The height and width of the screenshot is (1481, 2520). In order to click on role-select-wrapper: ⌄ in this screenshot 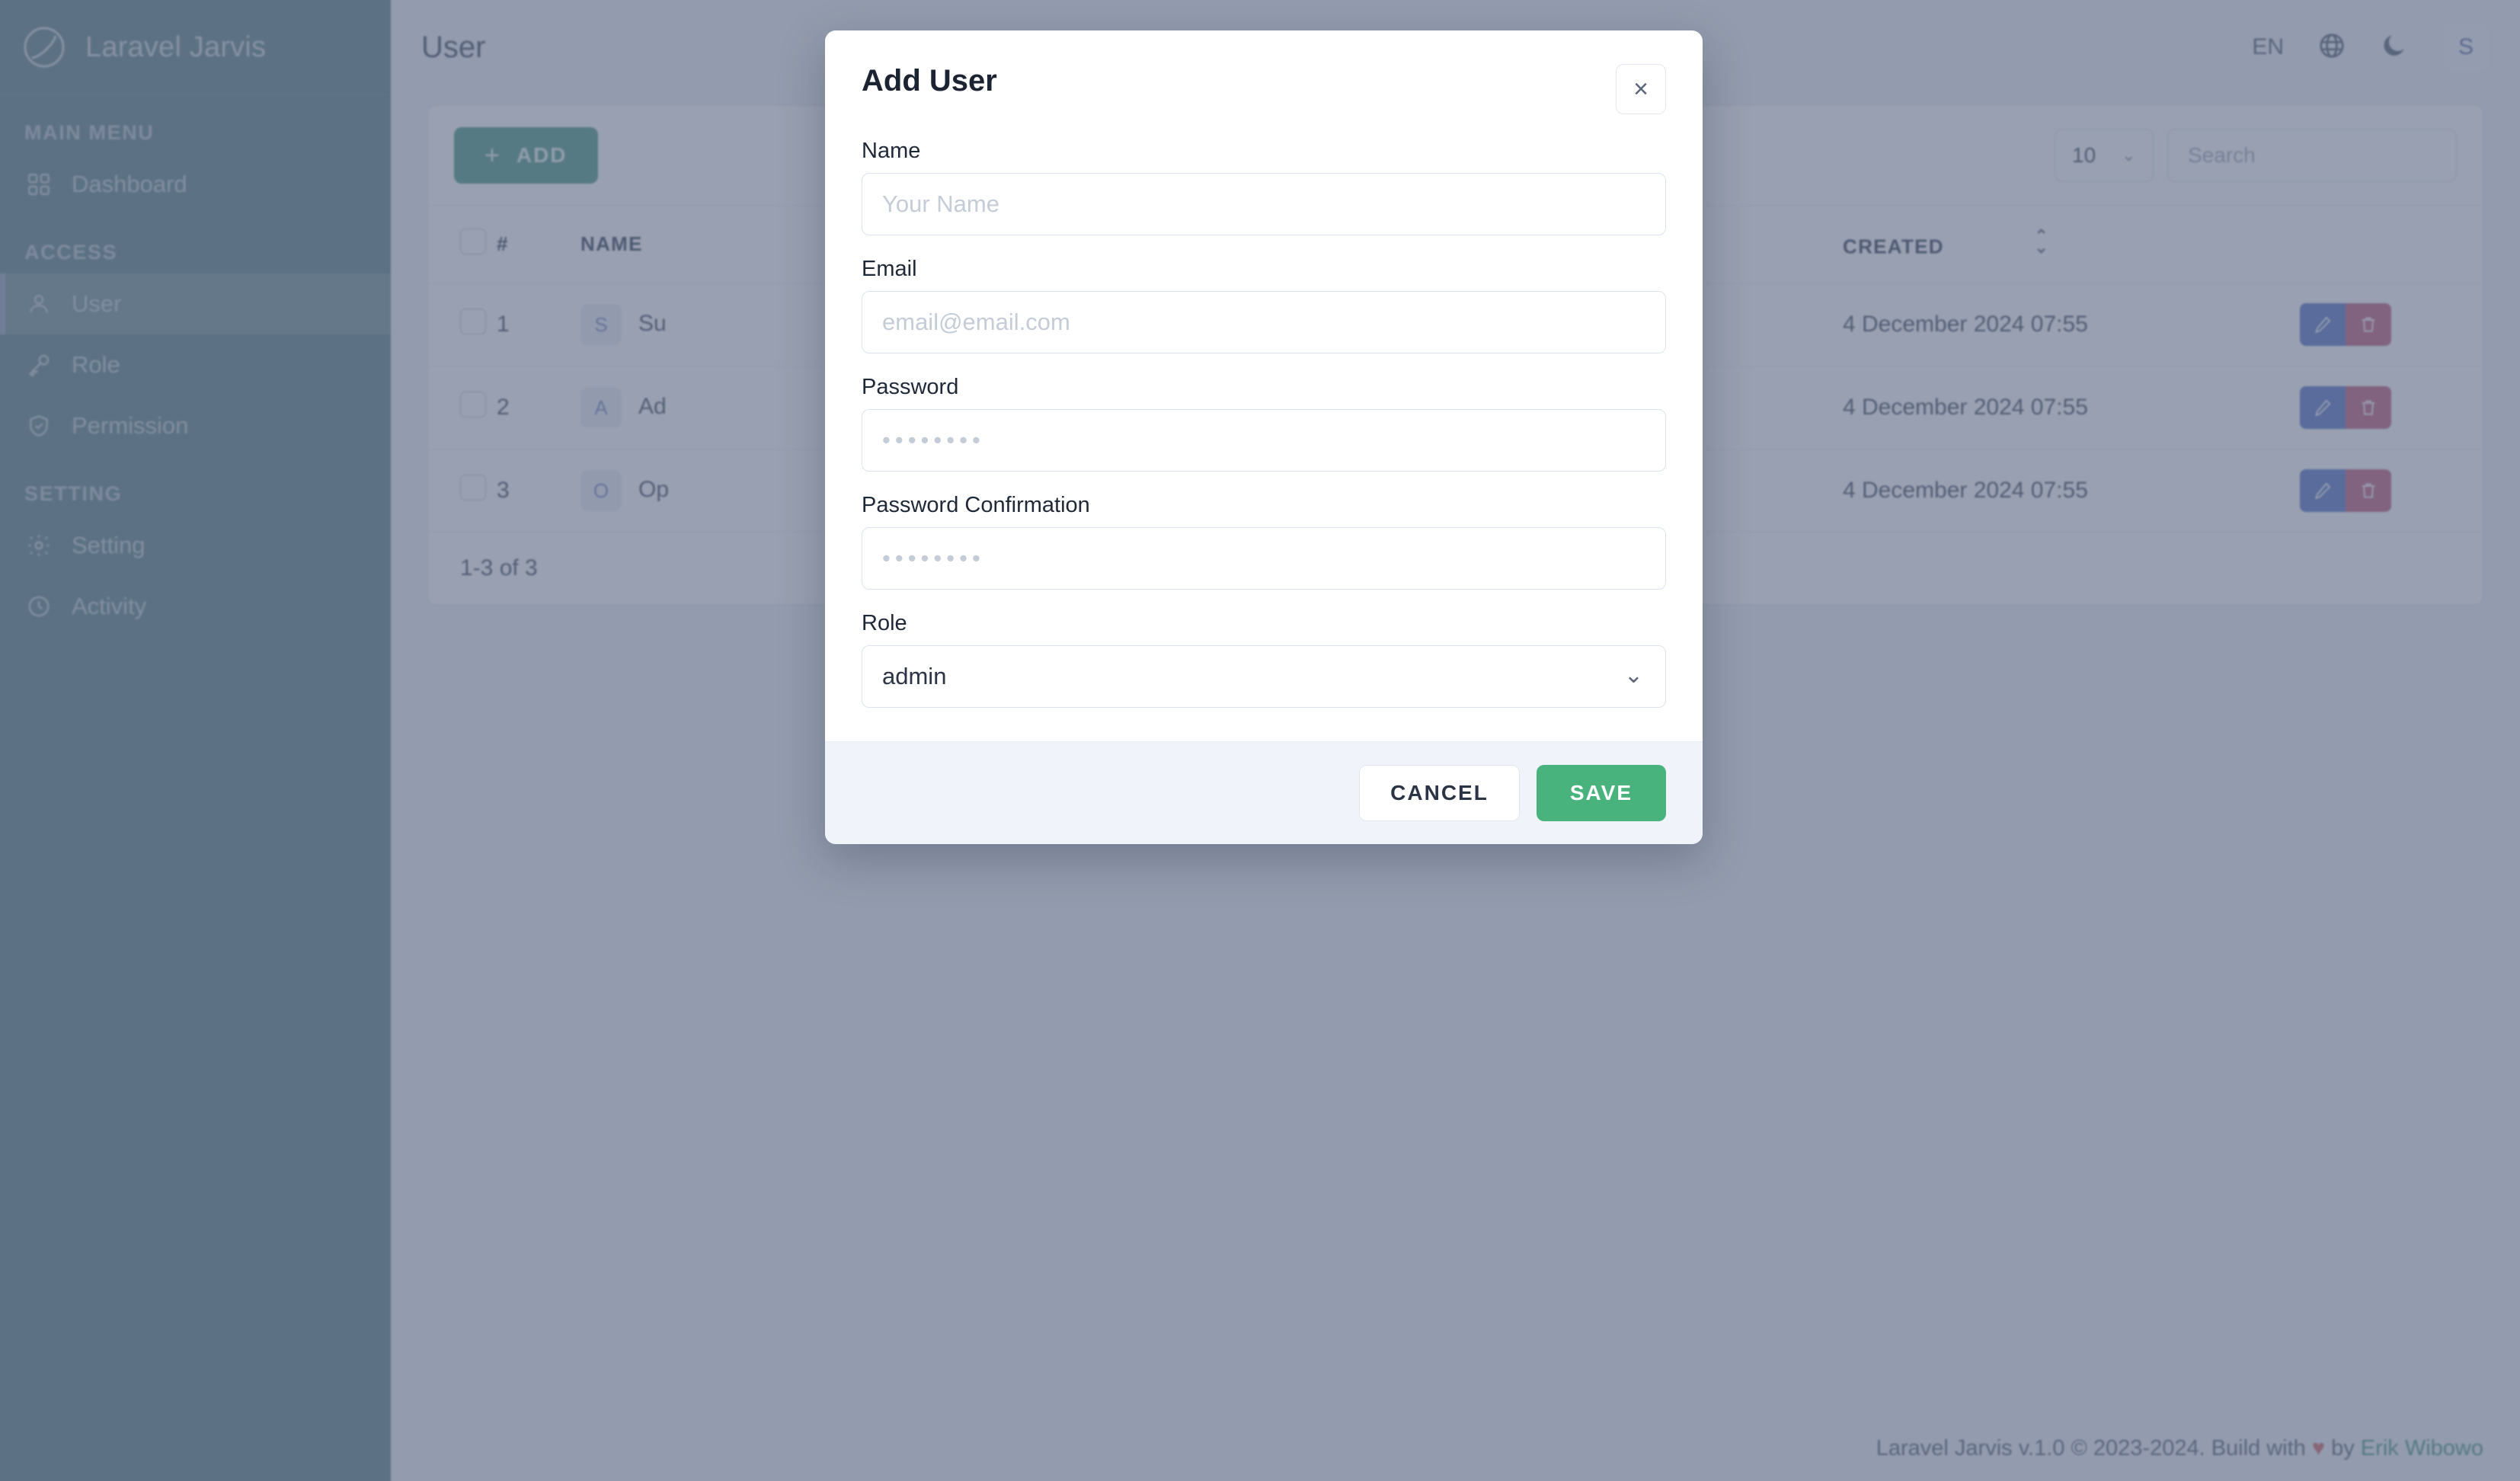, I will do `click(1264, 677)`.